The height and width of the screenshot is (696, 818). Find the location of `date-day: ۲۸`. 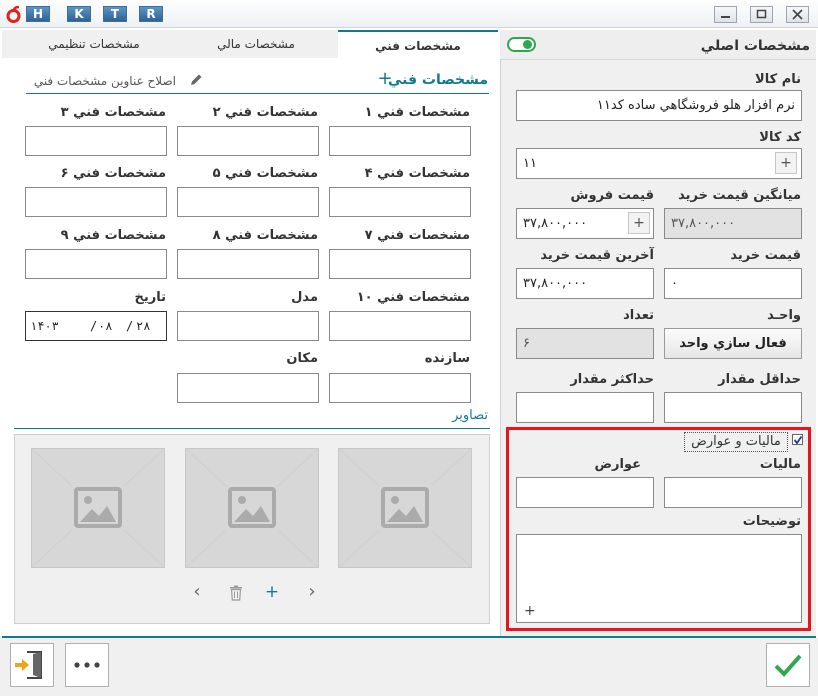

date-day: ۲۸ is located at coordinates (143, 326).